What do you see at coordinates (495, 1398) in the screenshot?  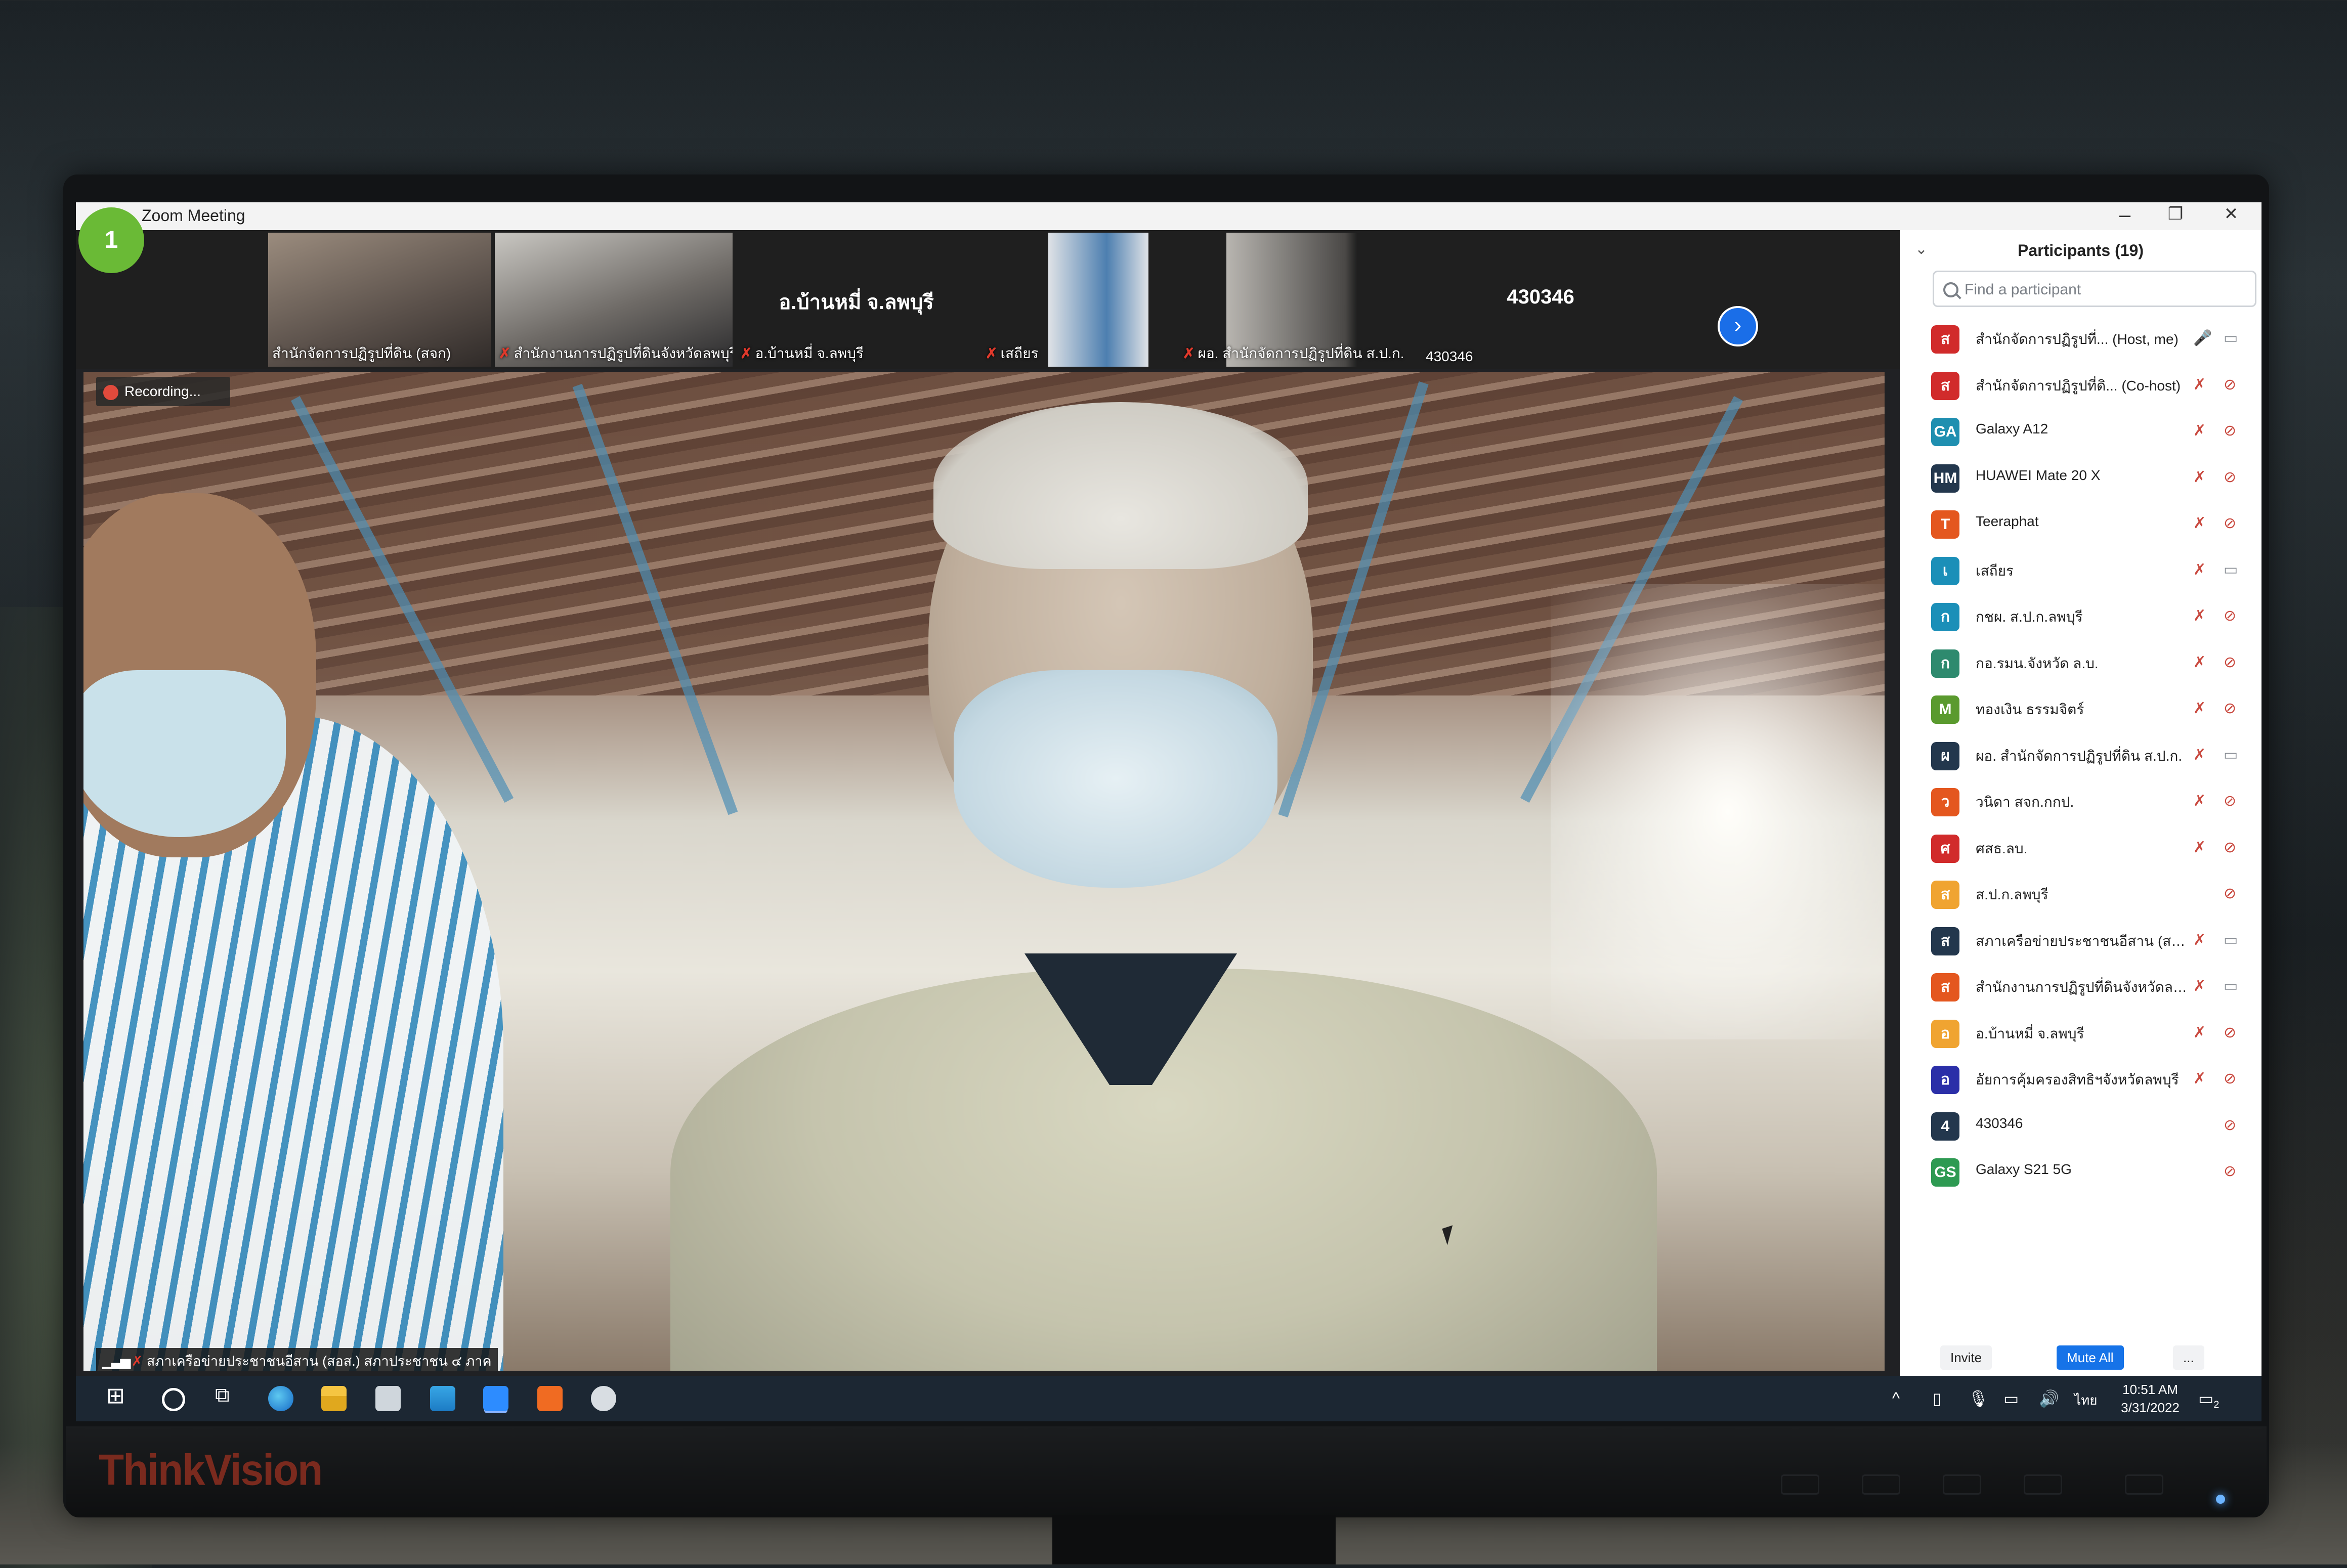 I see `zoom-app-icon` at bounding box center [495, 1398].